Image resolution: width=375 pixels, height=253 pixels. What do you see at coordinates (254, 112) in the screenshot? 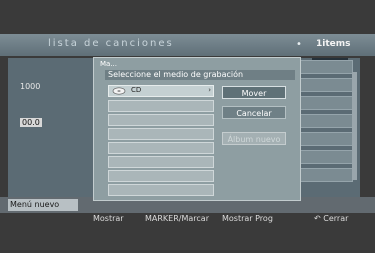
I see `cancel-button: Cancelar` at bounding box center [254, 112].